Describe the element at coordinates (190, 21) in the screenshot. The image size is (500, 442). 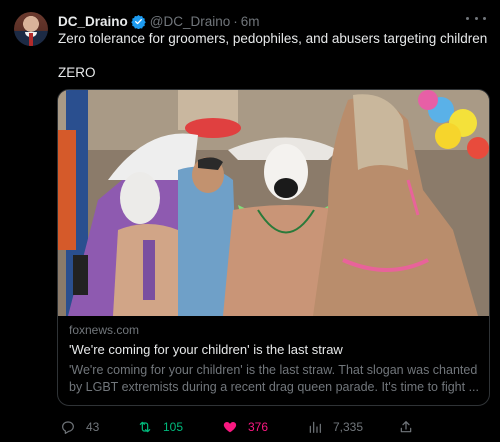
I see `author-handle: @DC_Draino` at that location.